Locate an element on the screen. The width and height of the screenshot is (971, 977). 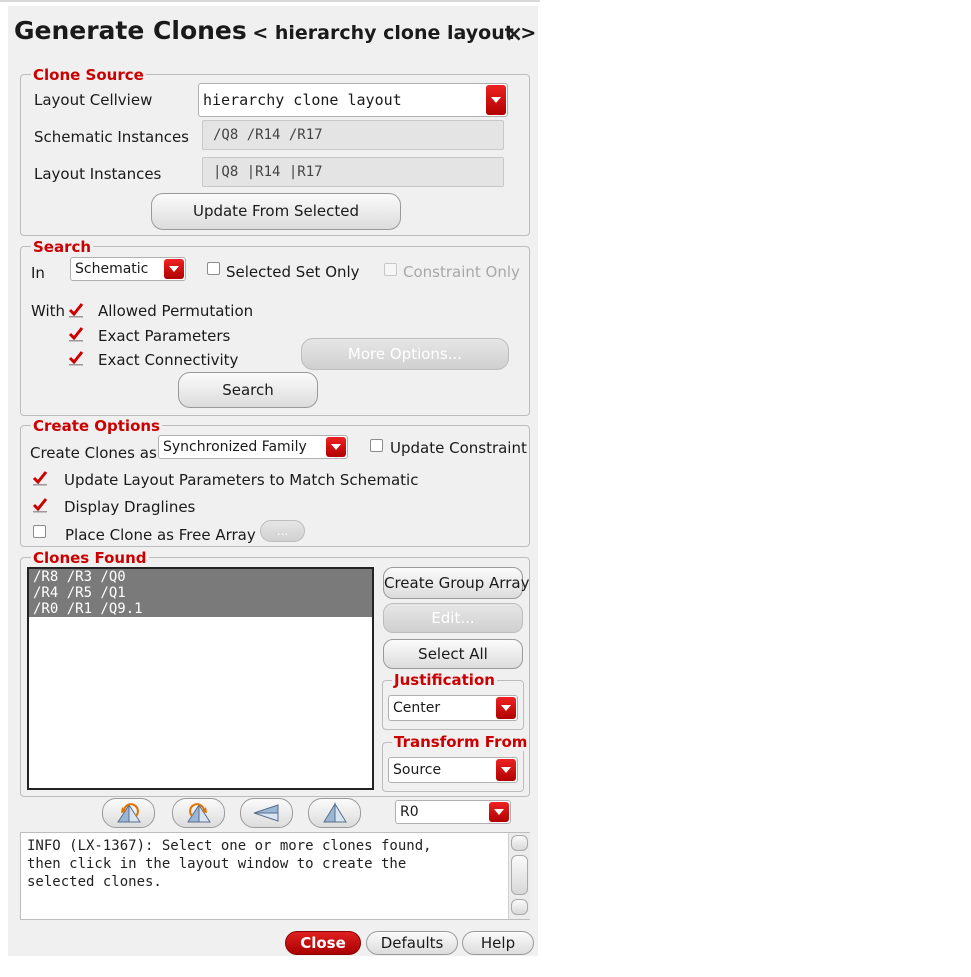
close-window-icon: × is located at coordinates (514, 35).